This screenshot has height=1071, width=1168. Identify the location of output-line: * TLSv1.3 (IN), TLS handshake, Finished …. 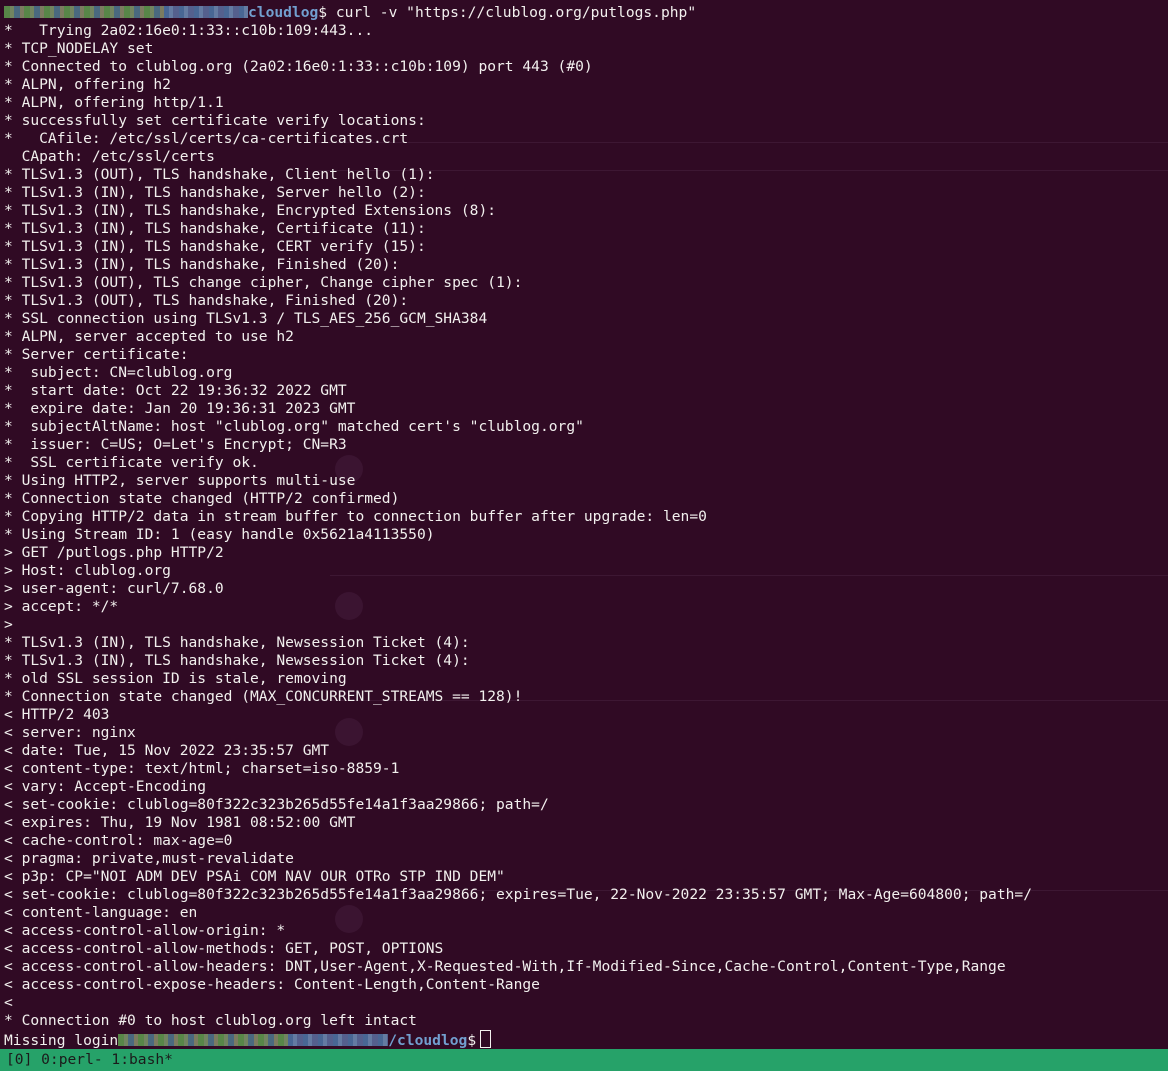
(202, 264).